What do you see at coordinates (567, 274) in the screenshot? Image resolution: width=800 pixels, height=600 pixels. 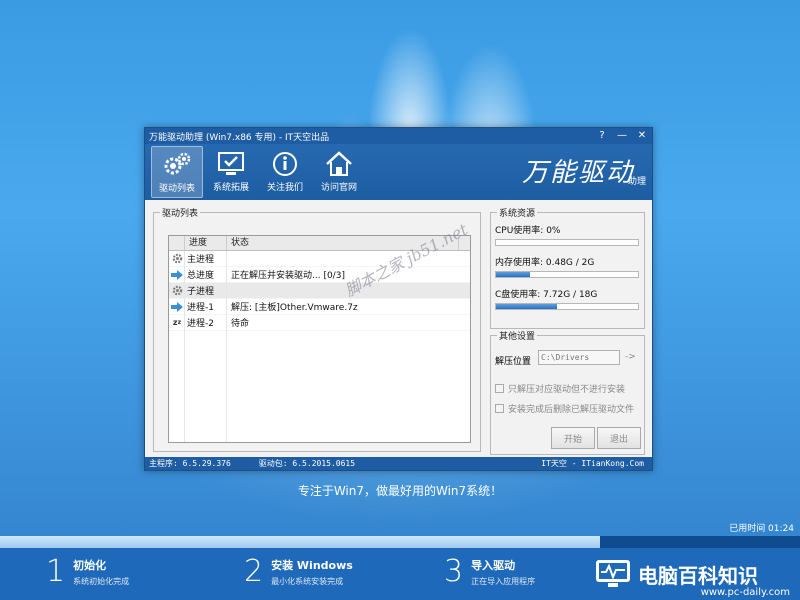 I see `memory-usage-bar` at bounding box center [567, 274].